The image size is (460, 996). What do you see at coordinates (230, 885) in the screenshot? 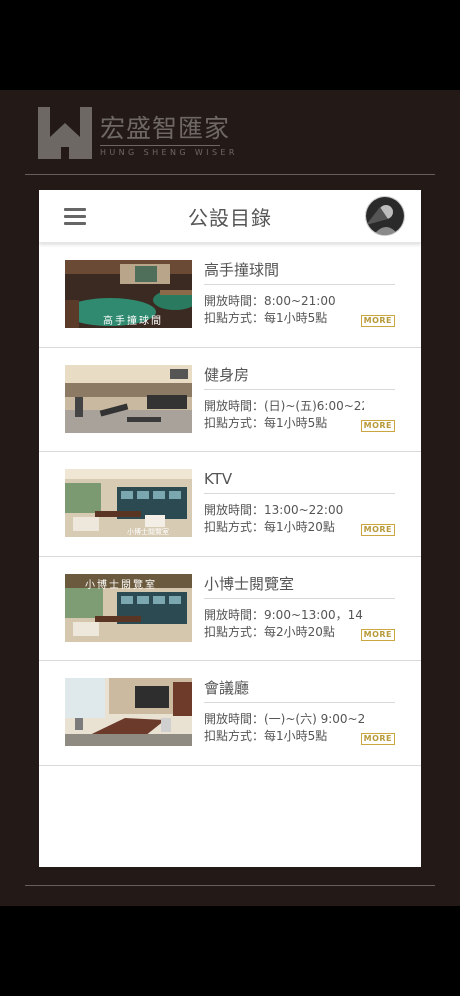
I see `bottom-divider` at bounding box center [230, 885].